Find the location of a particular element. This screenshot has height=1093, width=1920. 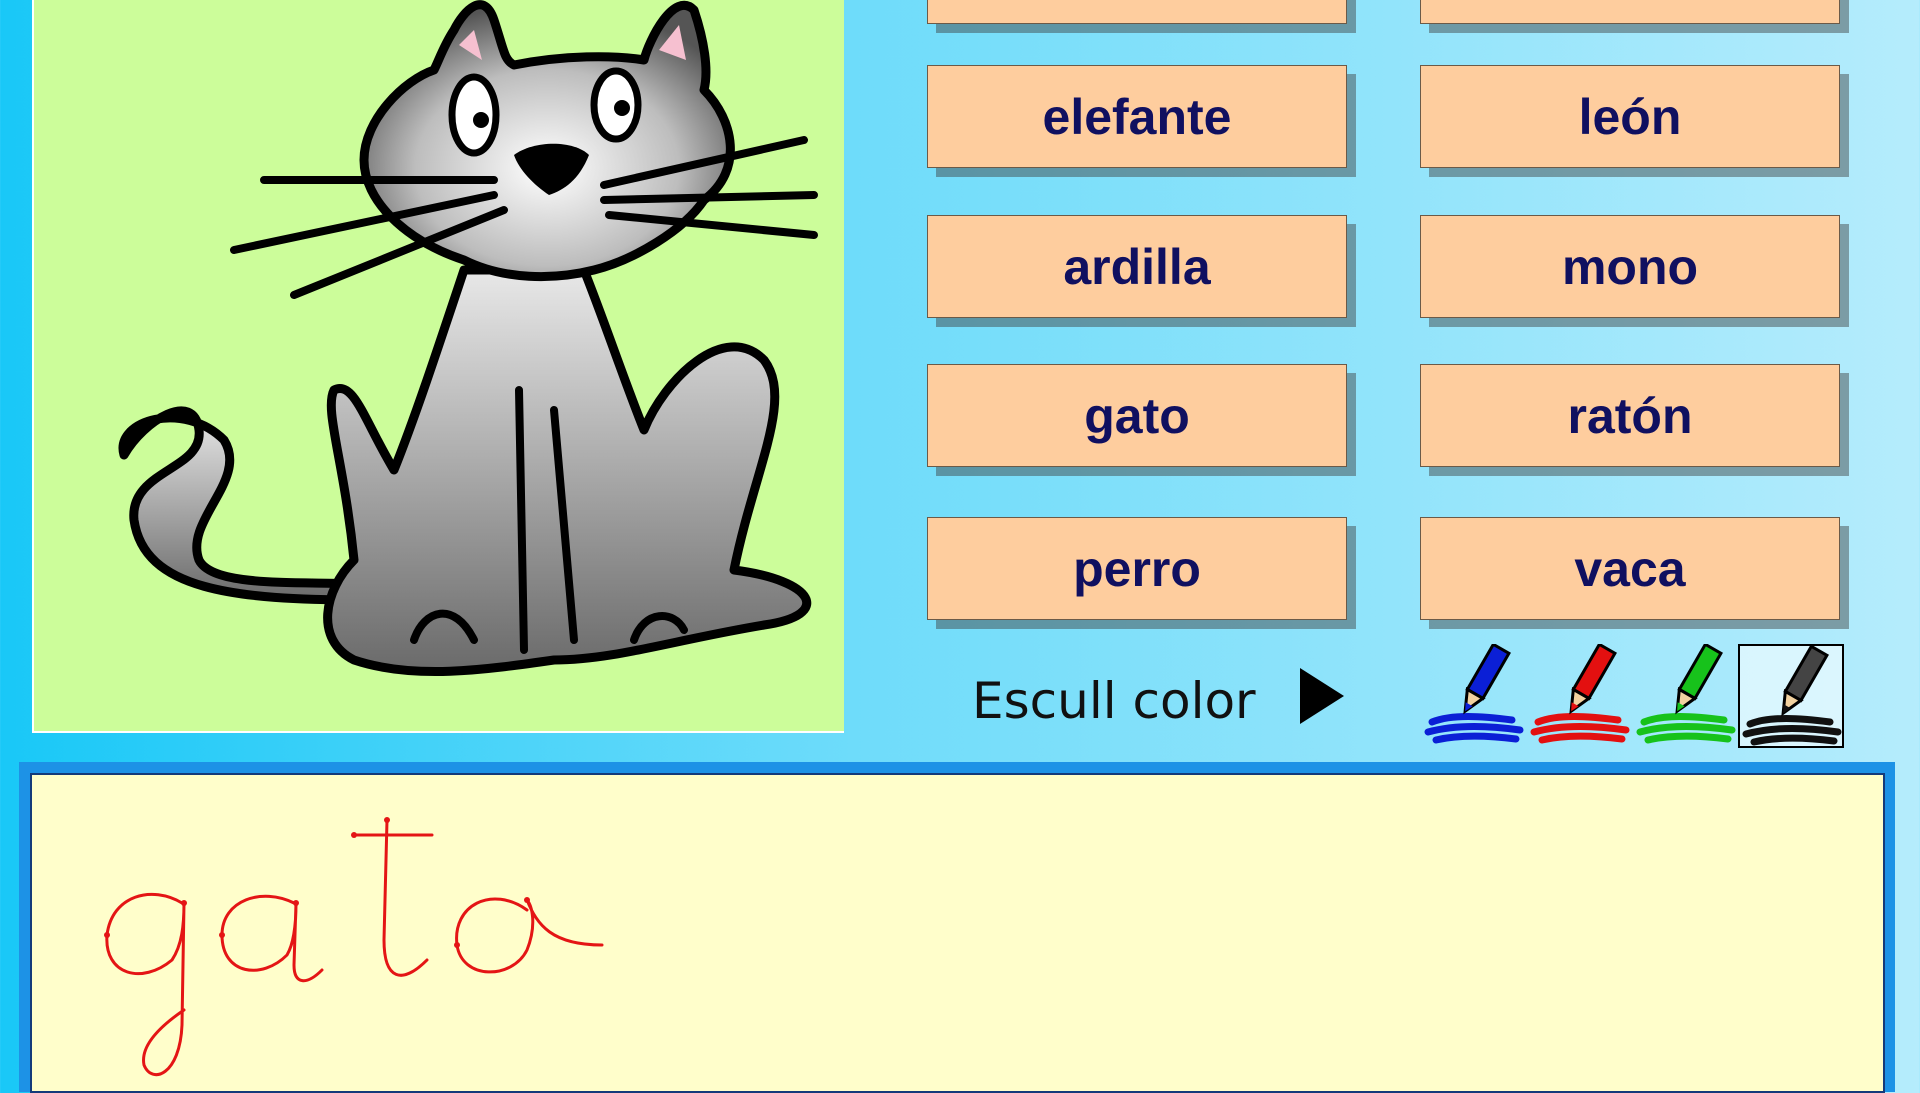

word-button-raton: ratón is located at coordinates (1630, 415).